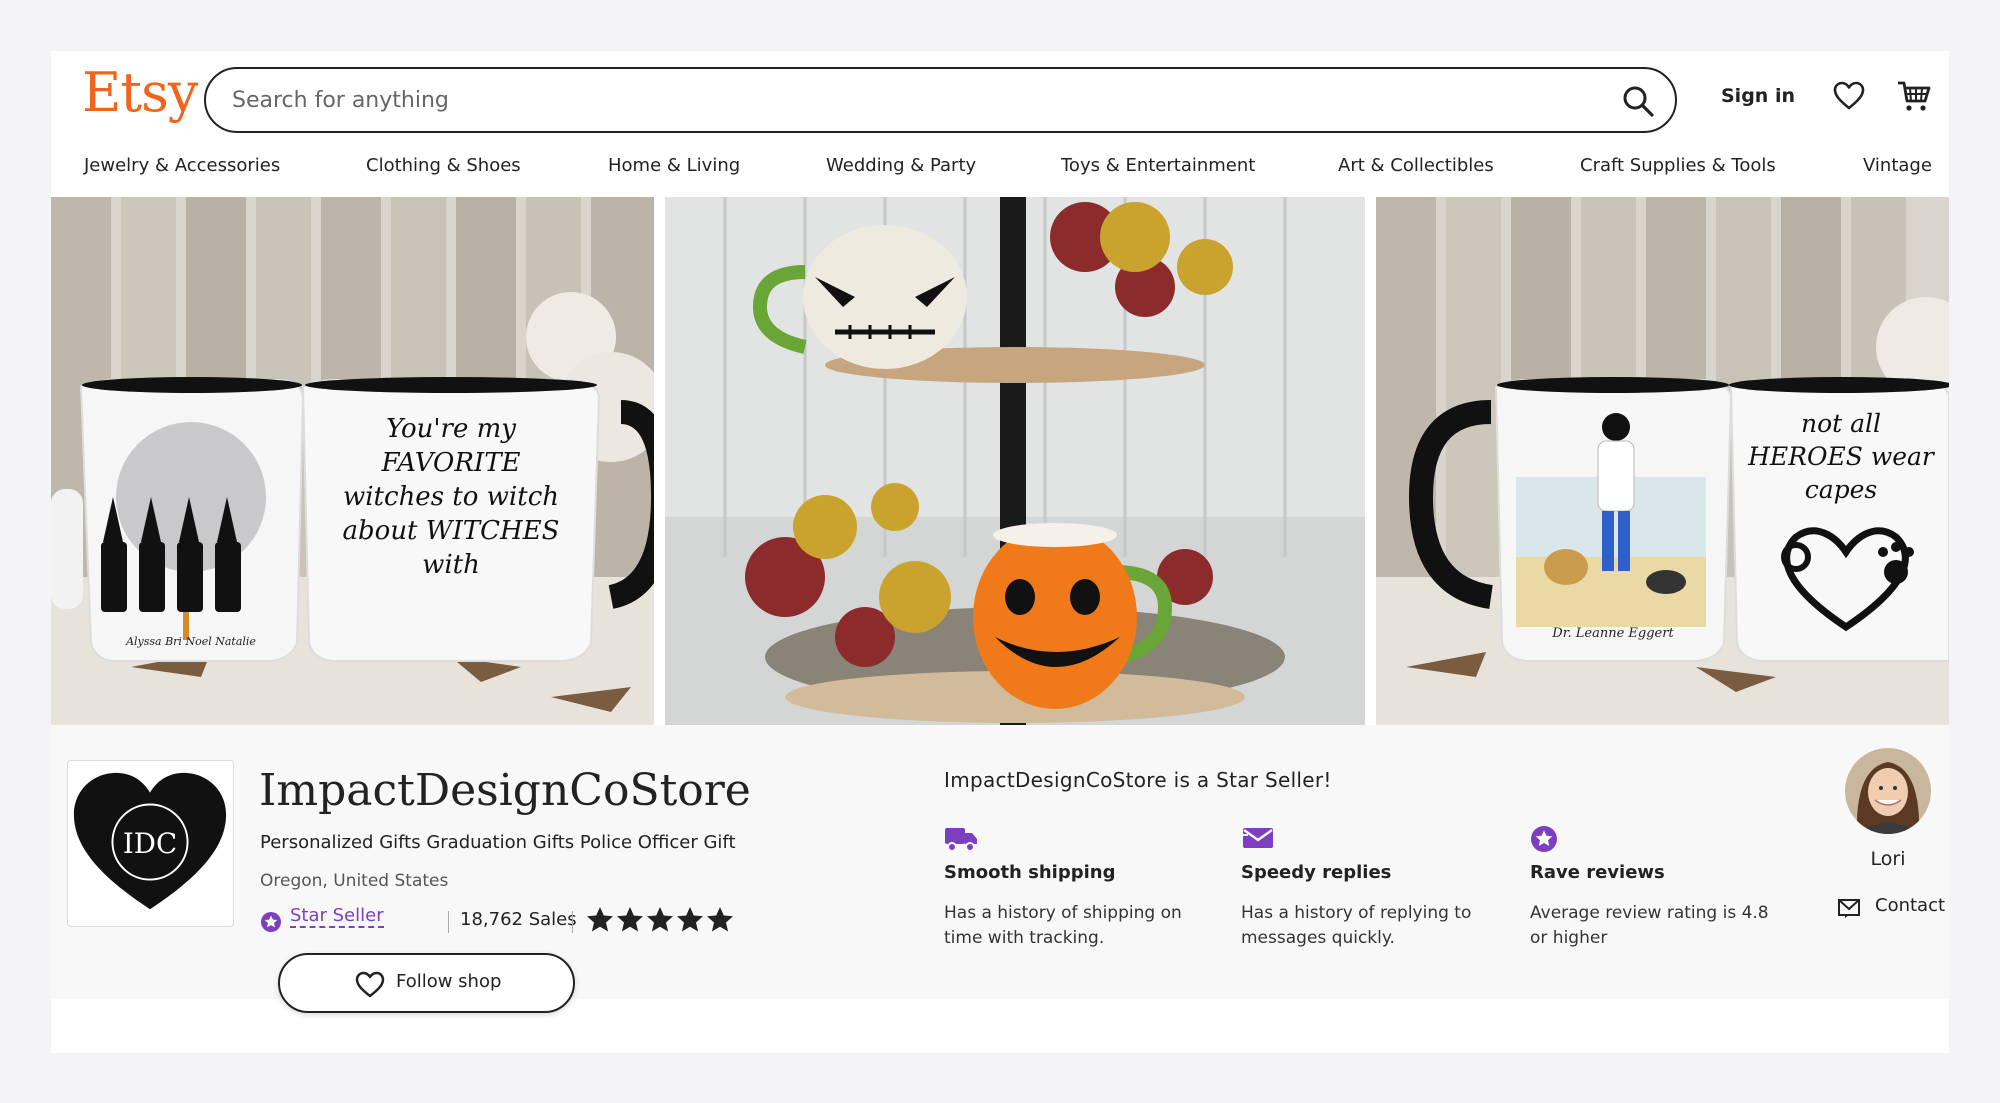 The height and width of the screenshot is (1103, 2000). I want to click on follow-shop-button: Follow shop, so click(426, 983).